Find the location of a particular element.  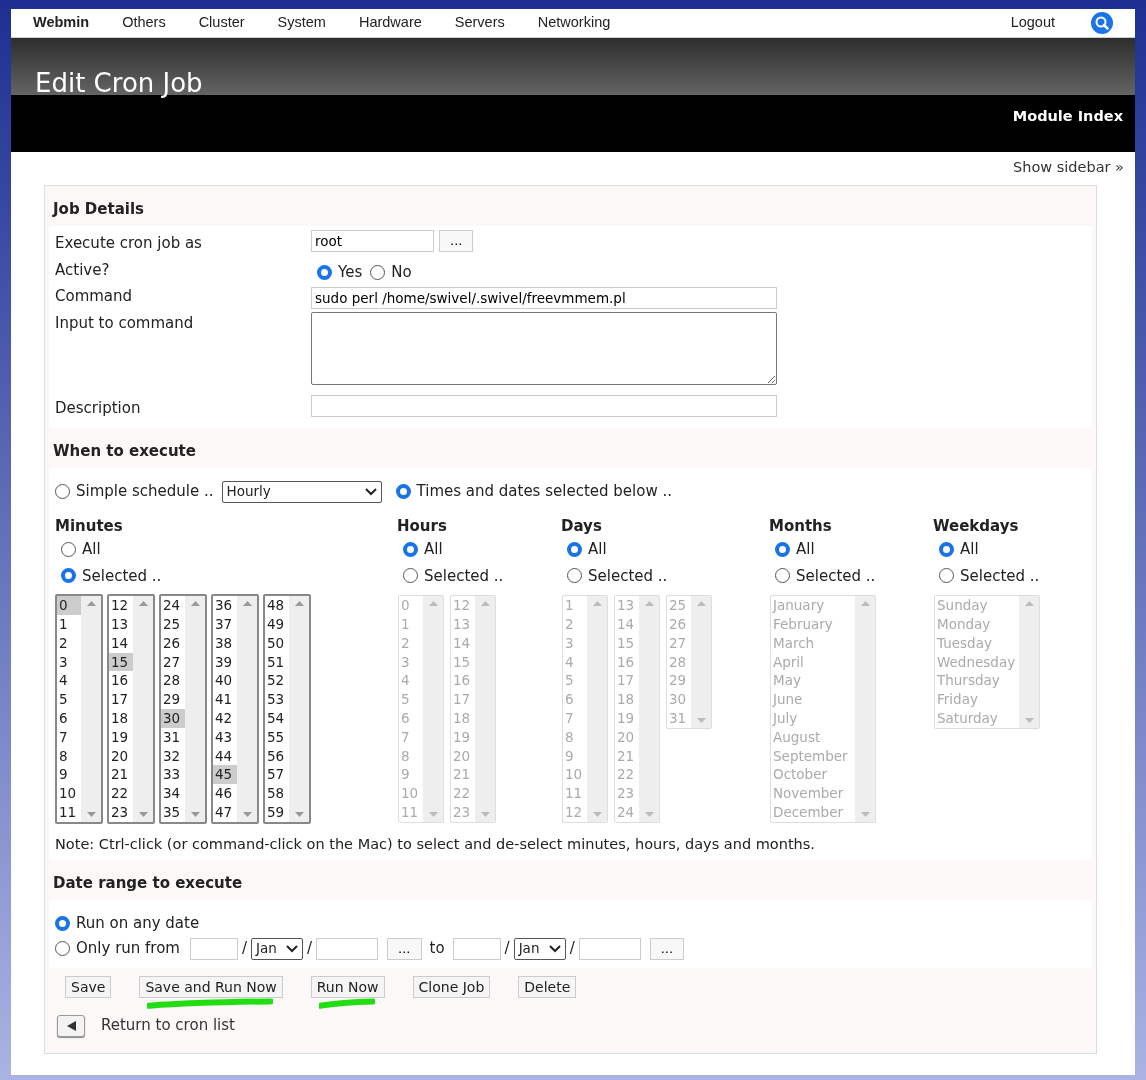

list-option: 8 is located at coordinates (69, 756).